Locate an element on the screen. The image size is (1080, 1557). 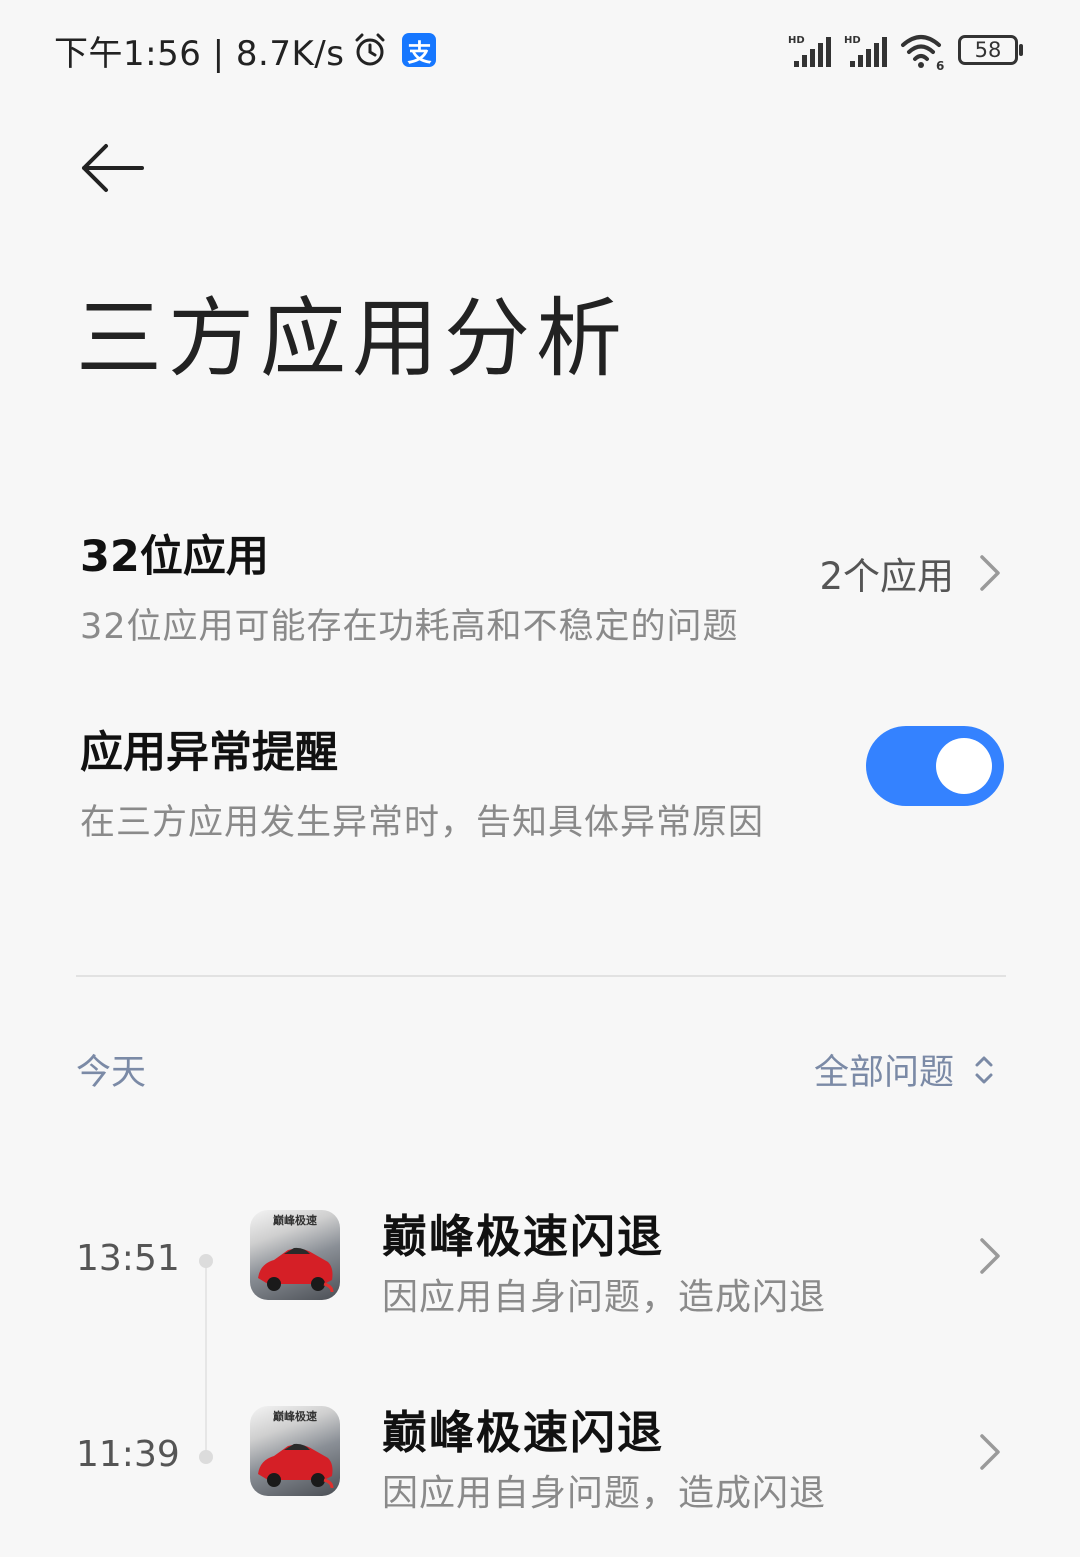
issue-event: 11:39 巅峰极速 巅峰极速闪退 因应用自身问题，造成闪退 is located at coordinates (540, 1466).